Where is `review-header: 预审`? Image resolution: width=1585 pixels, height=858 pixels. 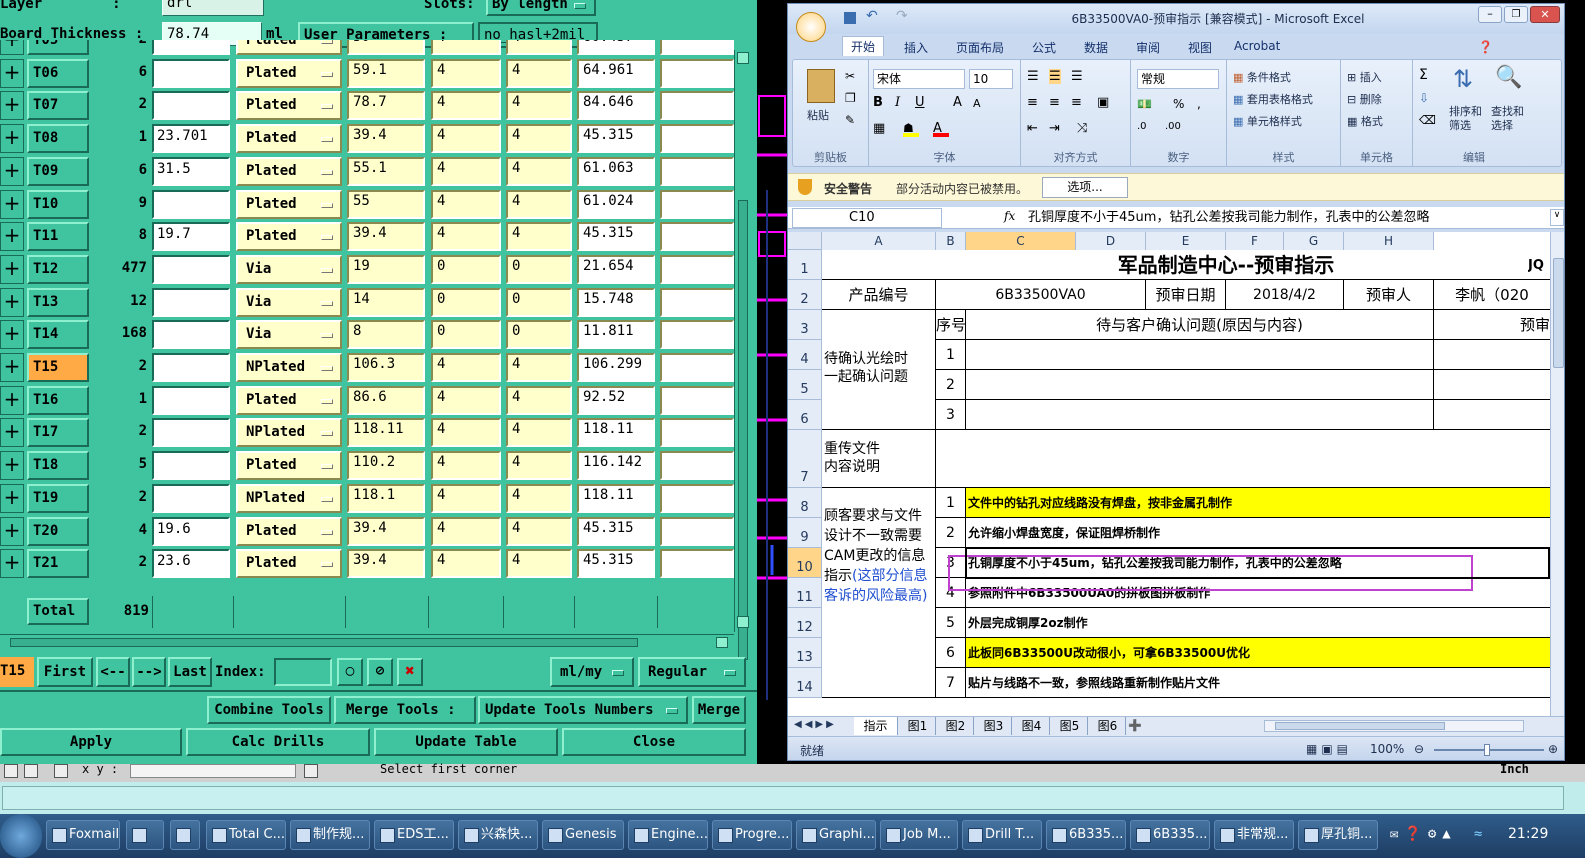
review-header: 预审 is located at coordinates (1492, 325).